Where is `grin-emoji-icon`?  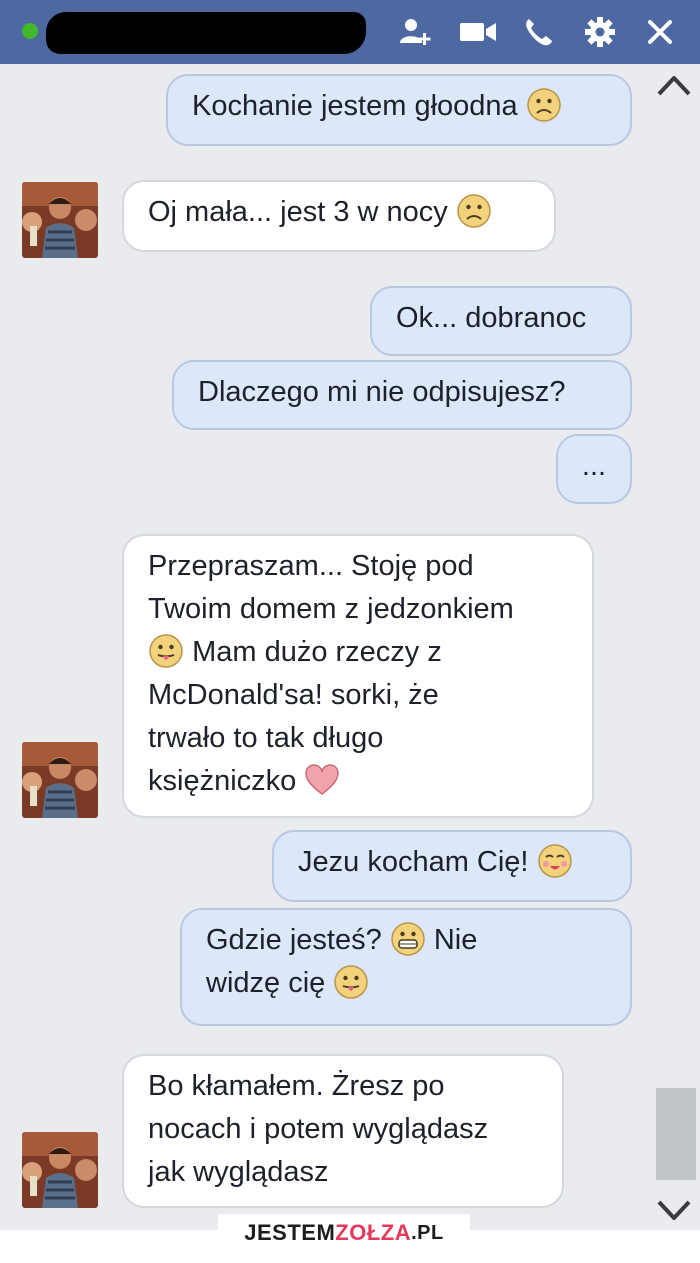
grin-emoji-icon is located at coordinates (408, 939).